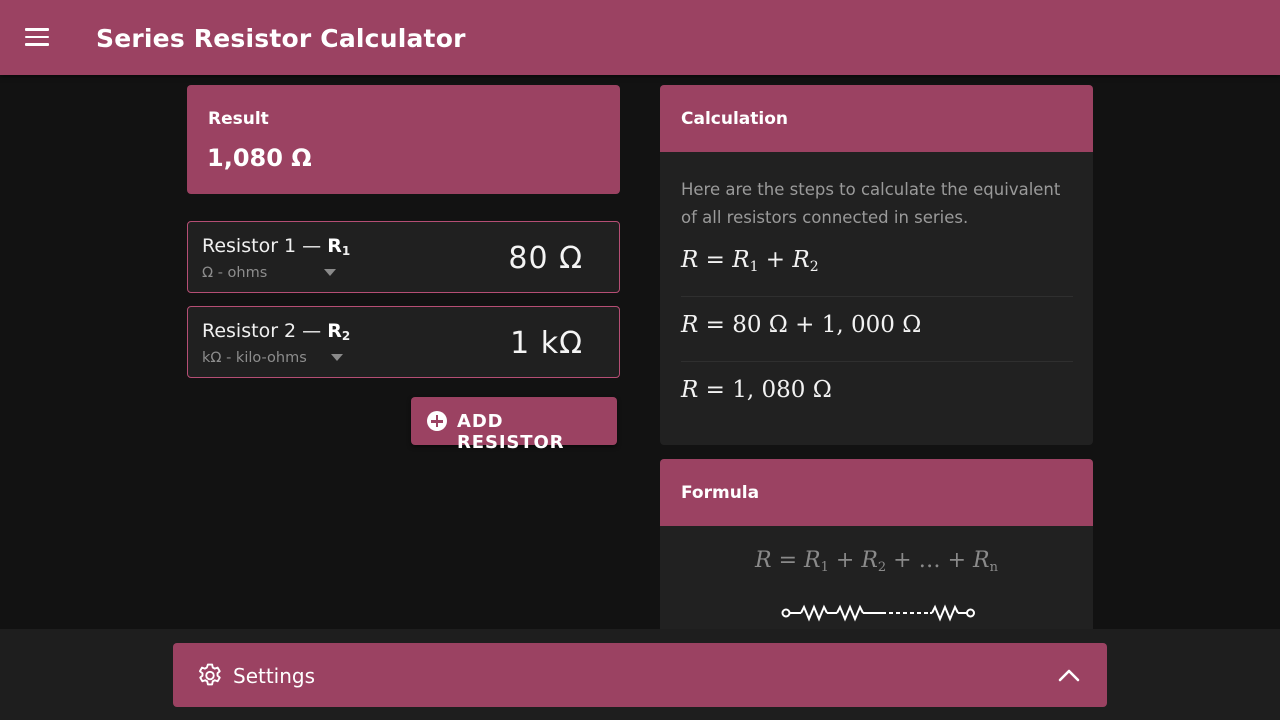  What do you see at coordinates (878, 613) in the screenshot?
I see `series-resistor-circuit-icon` at bounding box center [878, 613].